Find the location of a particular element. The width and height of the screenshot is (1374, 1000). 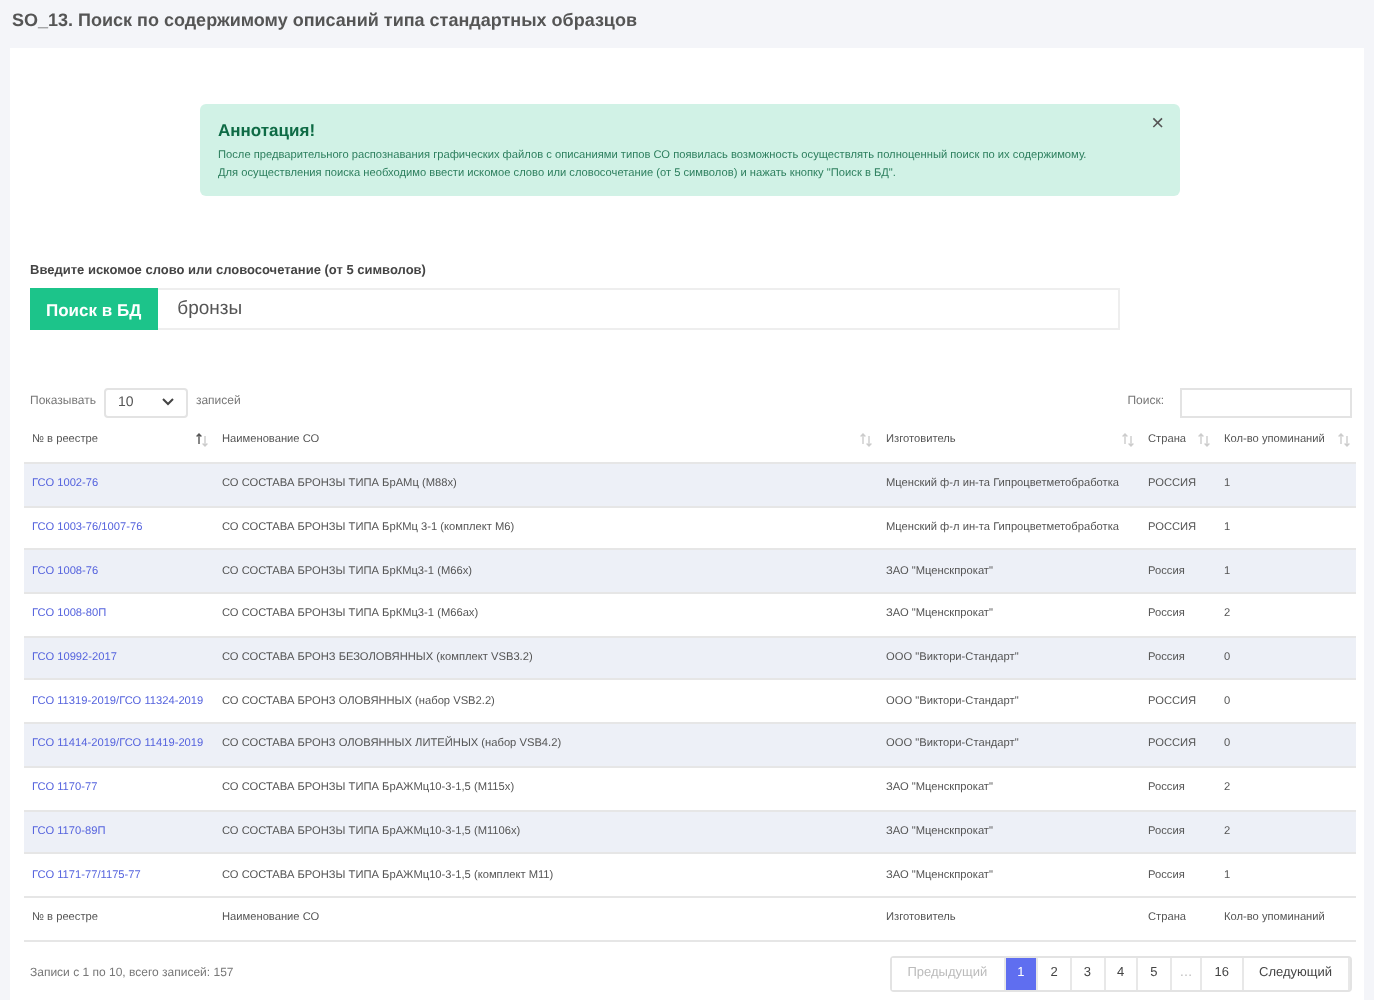

search-field: бронзы is located at coordinates (638, 309).